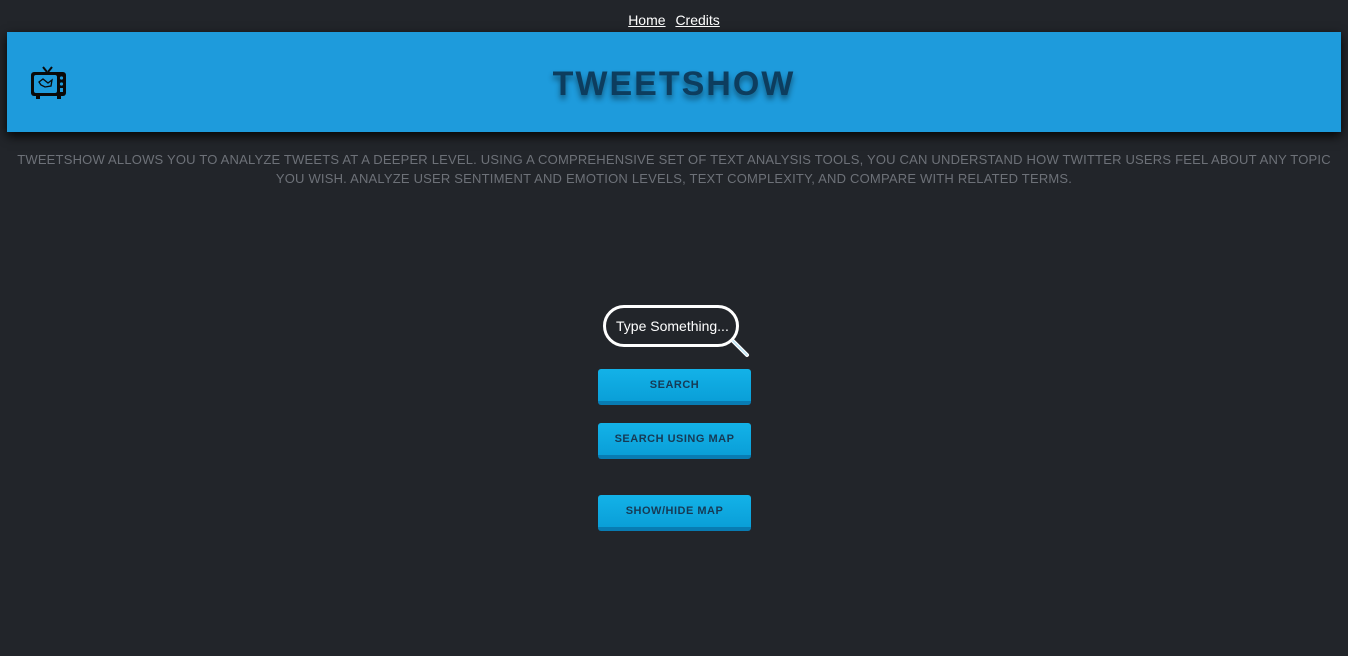 The width and height of the screenshot is (1348, 656). I want to click on page-title: TWEETSHOW, so click(674, 84).